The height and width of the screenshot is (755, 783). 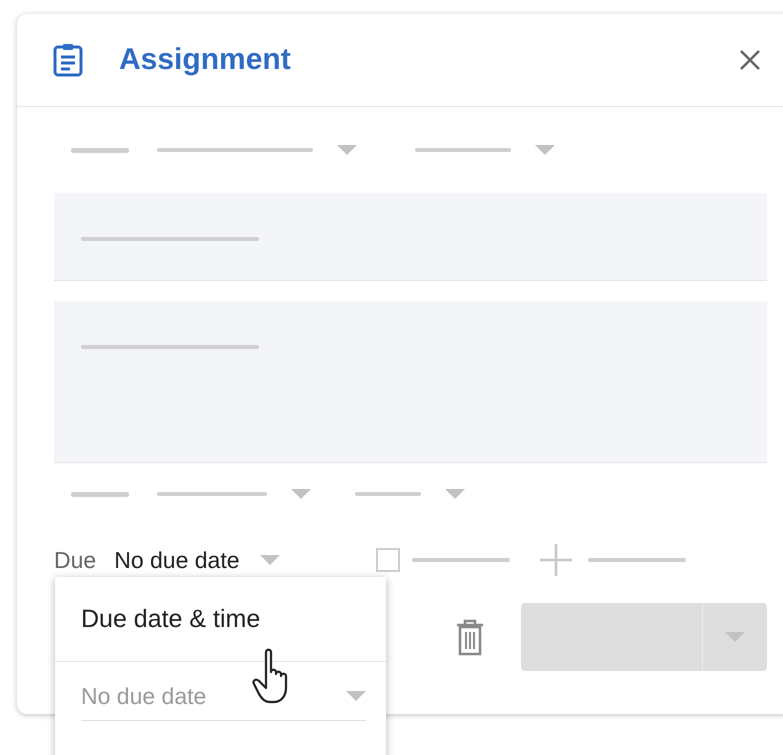 I want to click on plus-icon, so click(x=556, y=560).